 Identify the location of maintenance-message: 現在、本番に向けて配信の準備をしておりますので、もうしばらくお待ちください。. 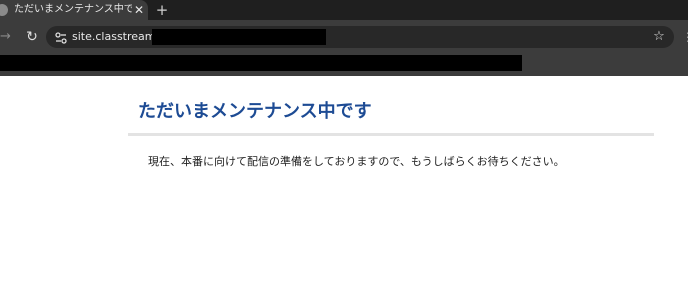
(356, 161).